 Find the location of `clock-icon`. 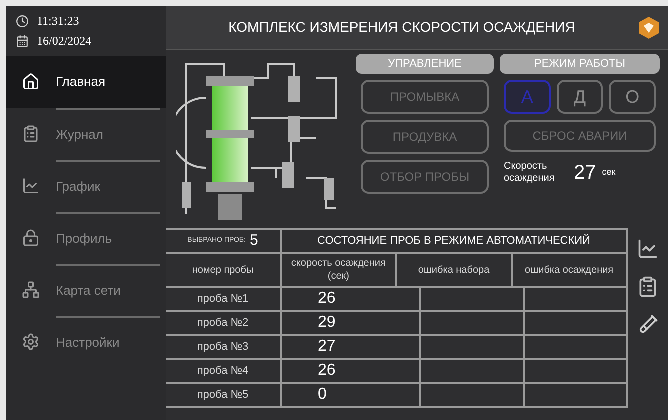

clock-icon is located at coordinates (22, 21).